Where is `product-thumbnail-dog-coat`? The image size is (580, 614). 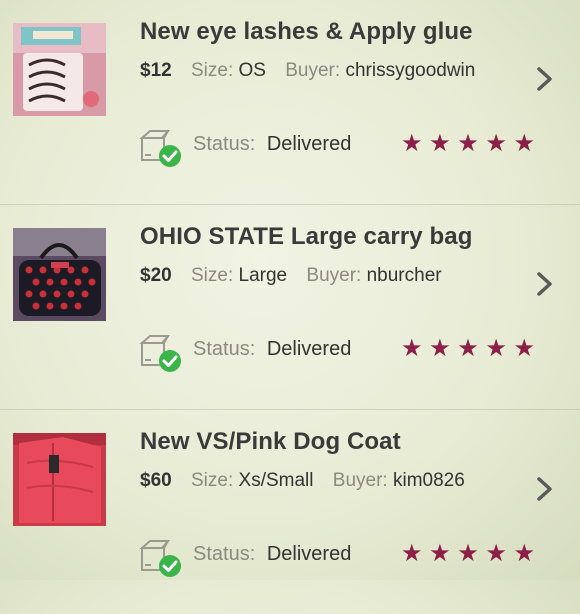 product-thumbnail-dog-coat is located at coordinates (59, 479).